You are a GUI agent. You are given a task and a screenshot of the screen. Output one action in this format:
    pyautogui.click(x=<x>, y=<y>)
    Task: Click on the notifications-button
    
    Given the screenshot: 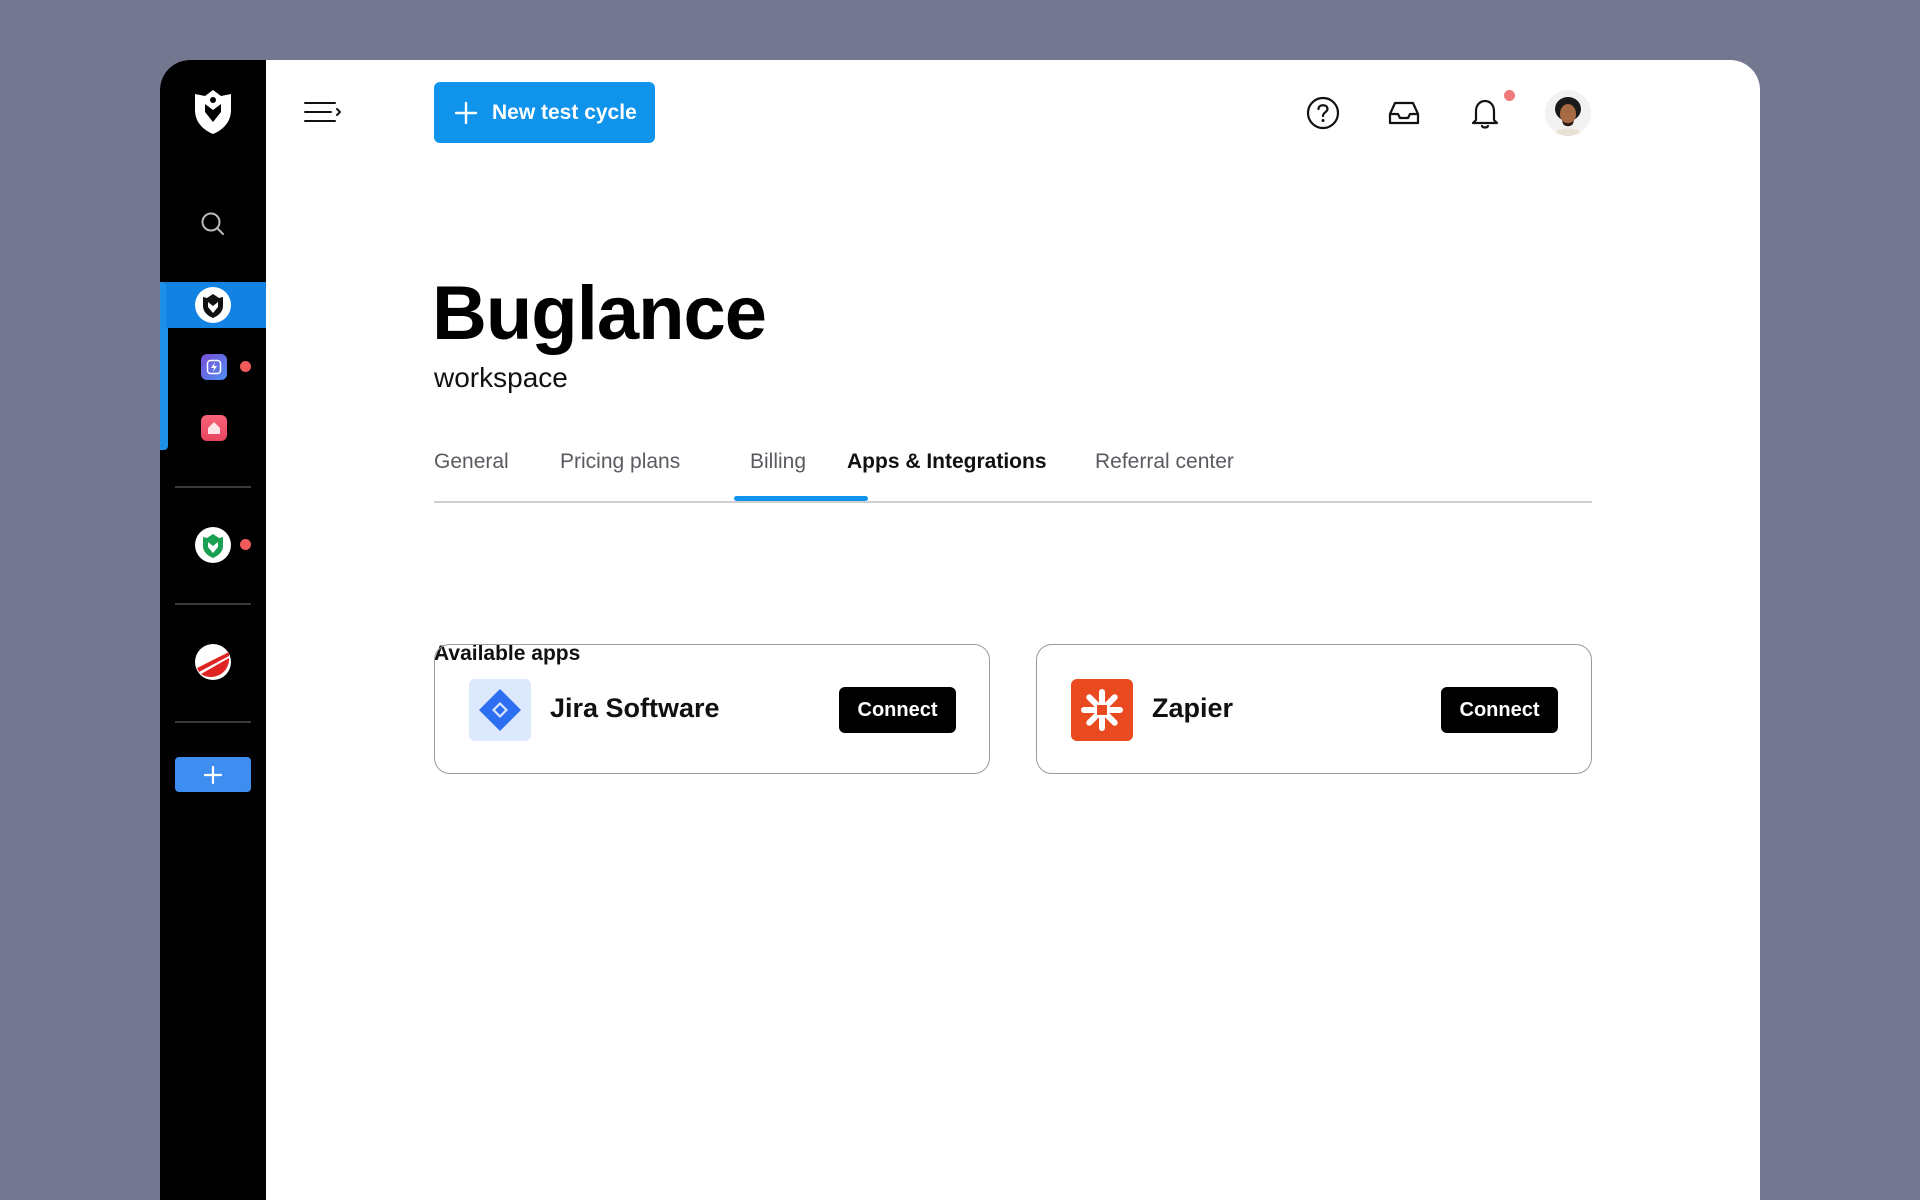 What is the action you would take?
    pyautogui.click(x=1485, y=113)
    